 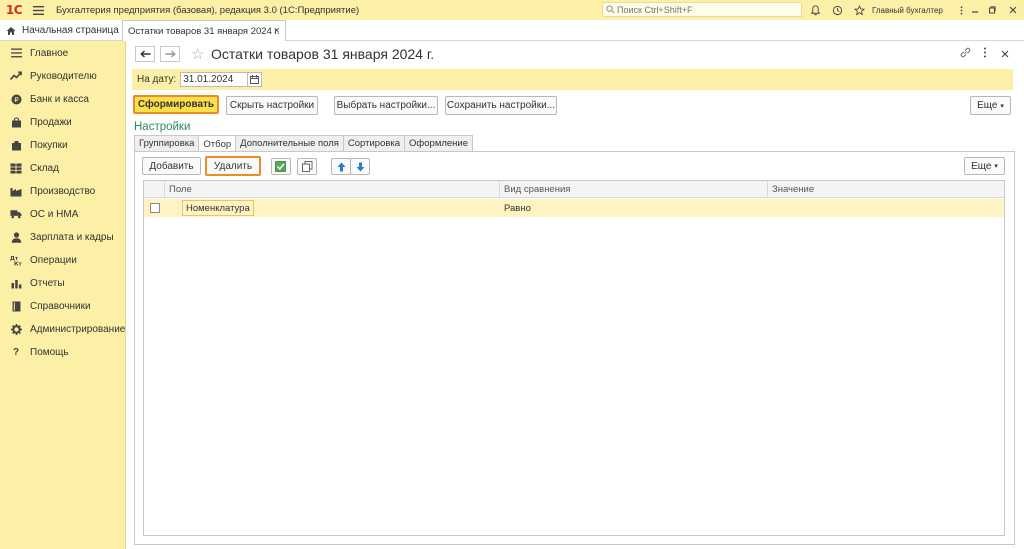 I want to click on coin-icon: ₽, so click(x=16, y=99).